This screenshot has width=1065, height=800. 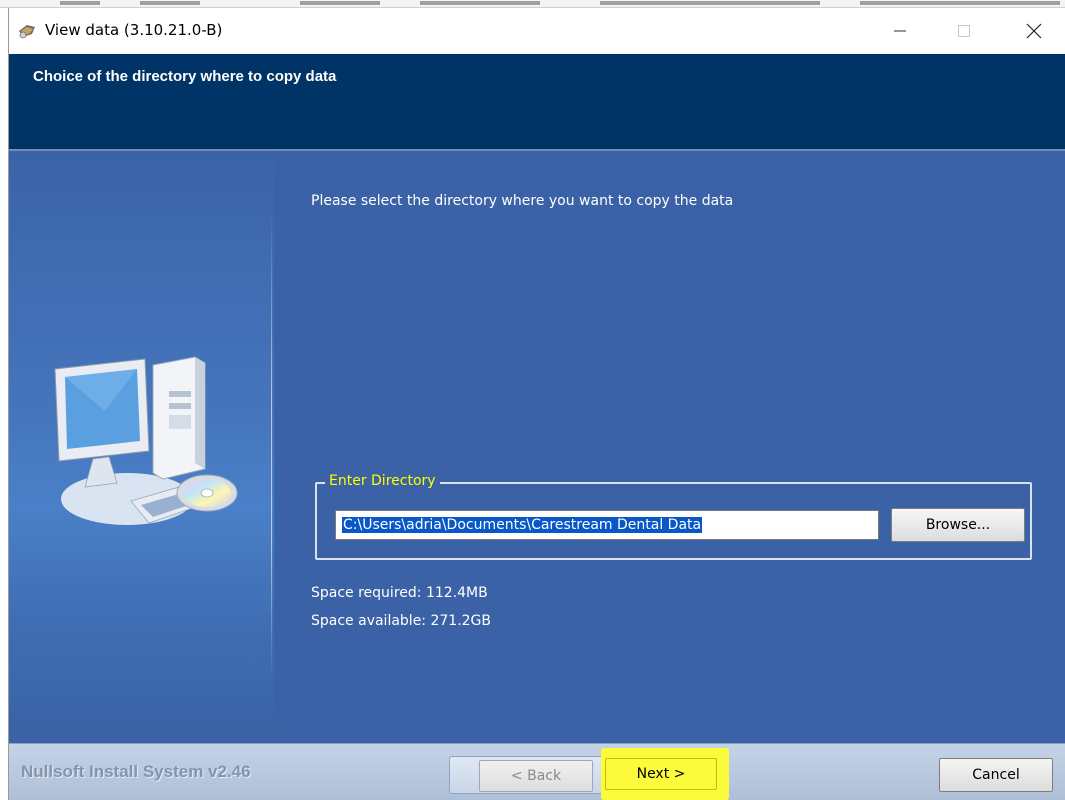 What do you see at coordinates (401, 621) in the screenshot?
I see `space-available-text: Space available: 271.2GB` at bounding box center [401, 621].